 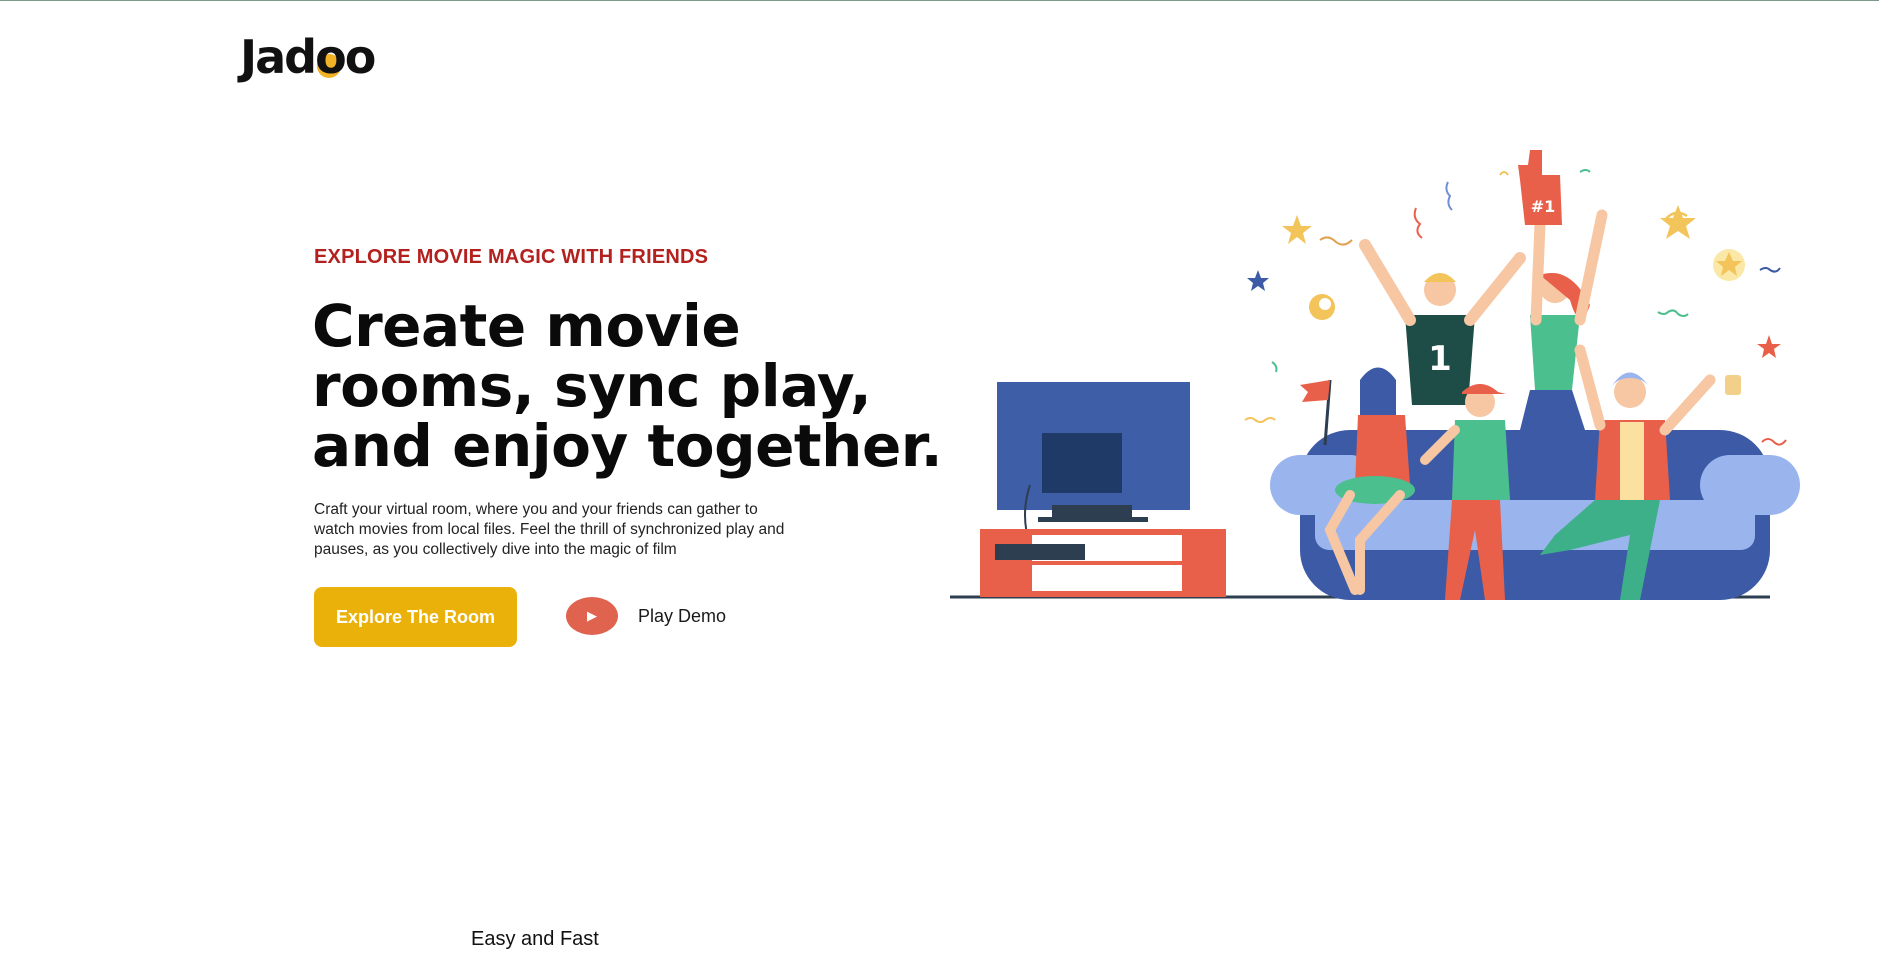 I want to click on logo-text-primary: Jad, so click(x=278, y=57).